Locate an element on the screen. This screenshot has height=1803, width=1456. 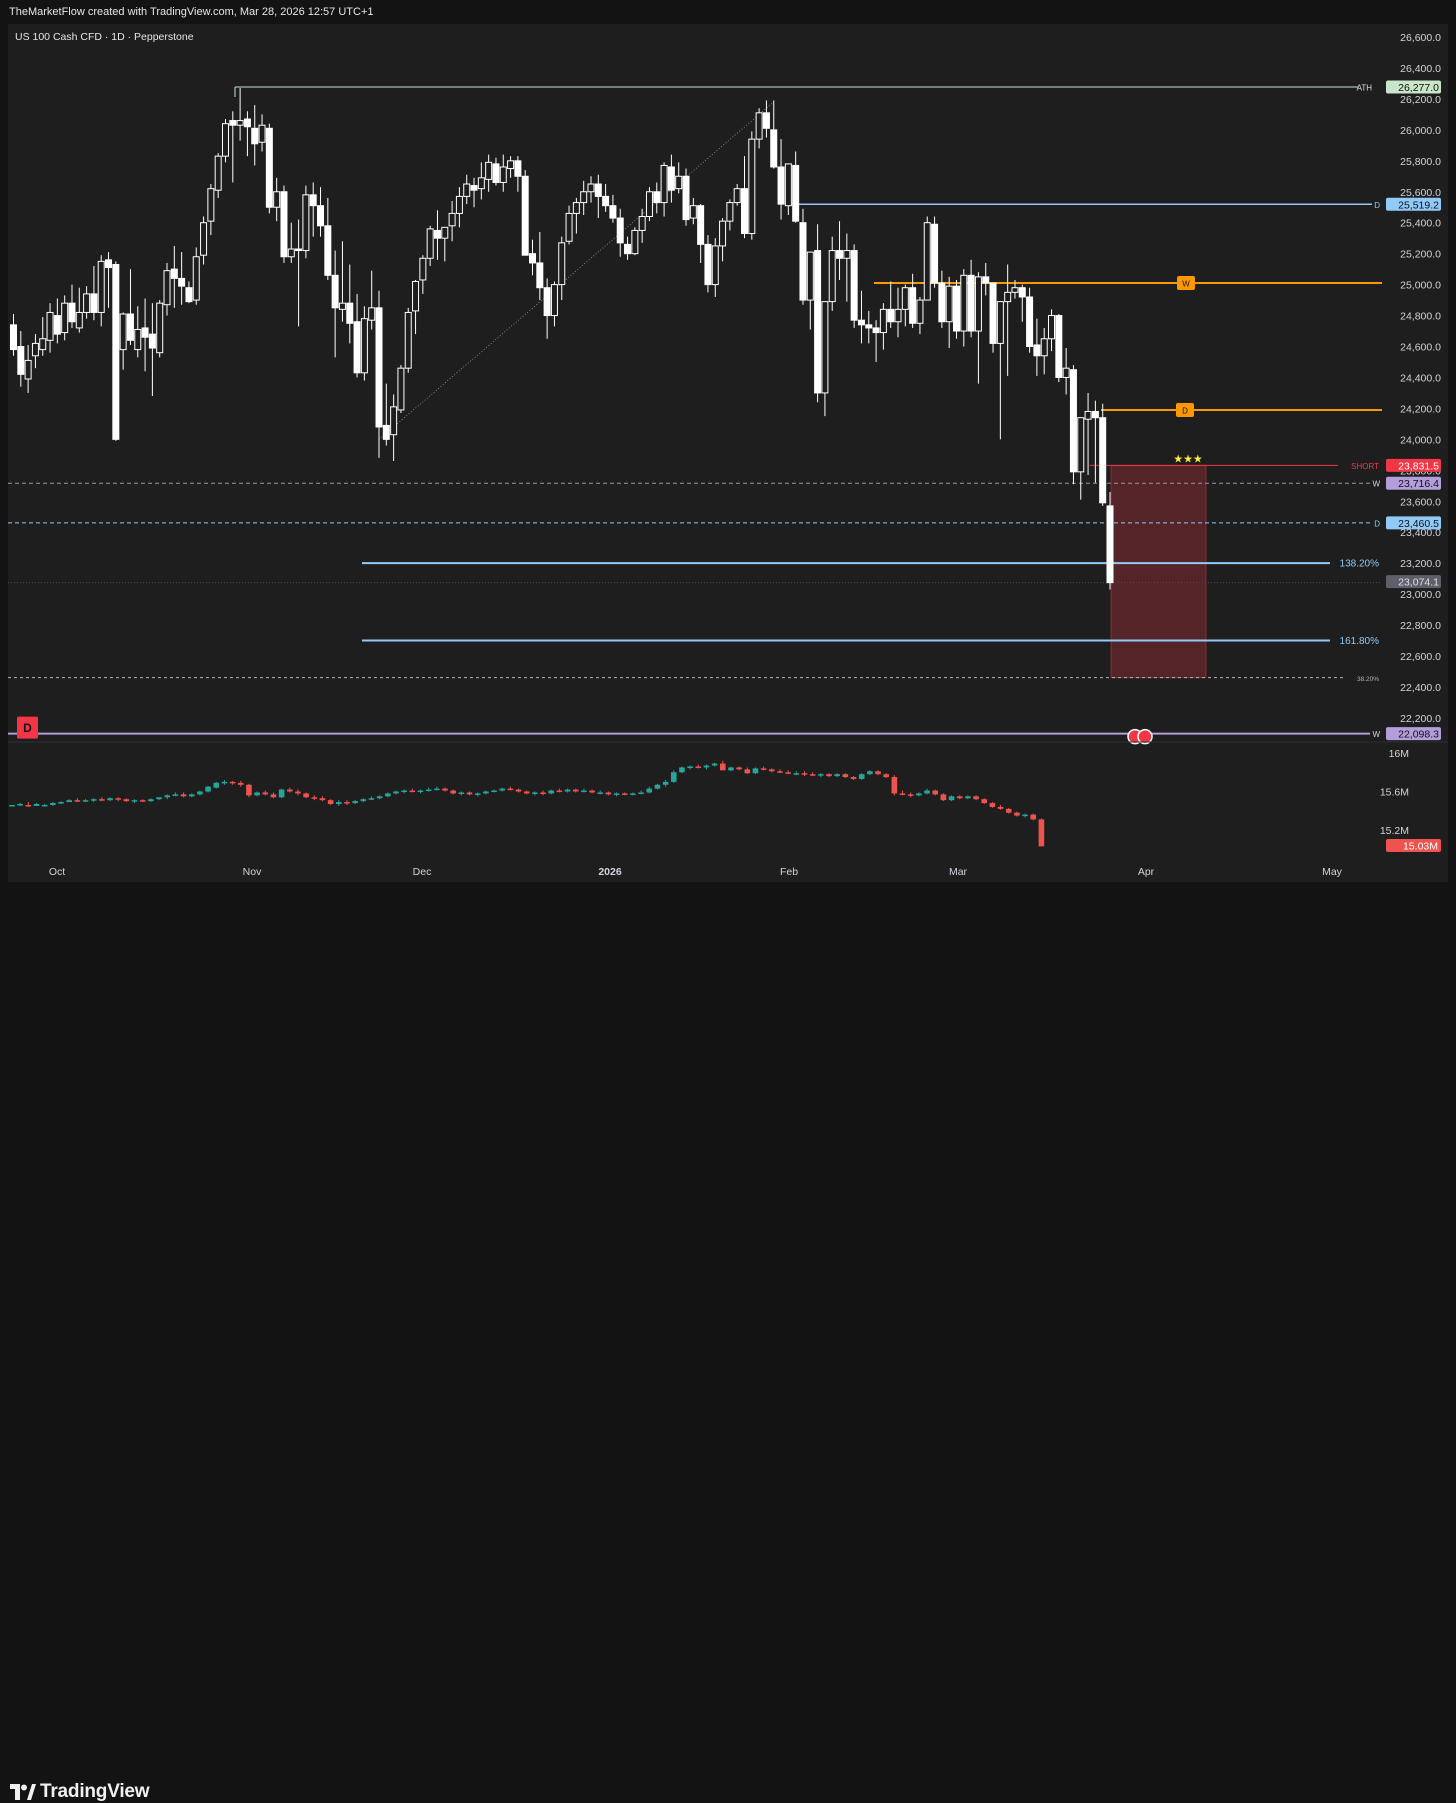
ath-value-tag: 26,277.0 is located at coordinates (1418, 88).